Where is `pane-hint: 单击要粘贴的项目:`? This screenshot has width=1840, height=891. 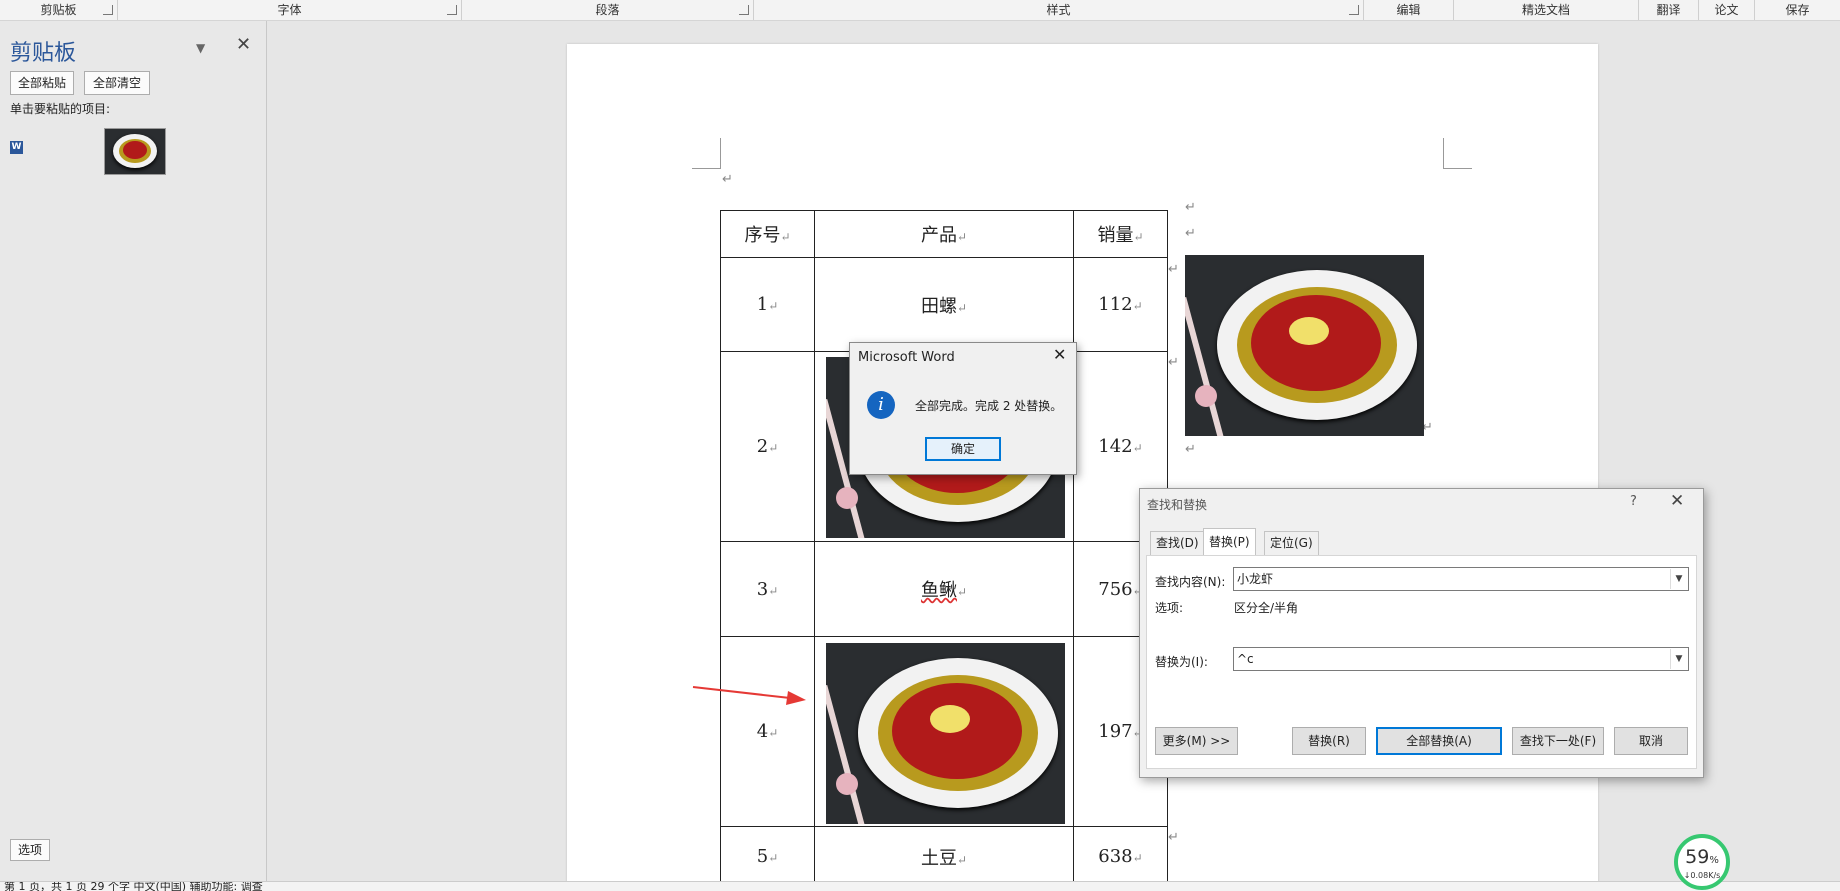
pane-hint: 单击要粘贴的项目: is located at coordinates (60, 109).